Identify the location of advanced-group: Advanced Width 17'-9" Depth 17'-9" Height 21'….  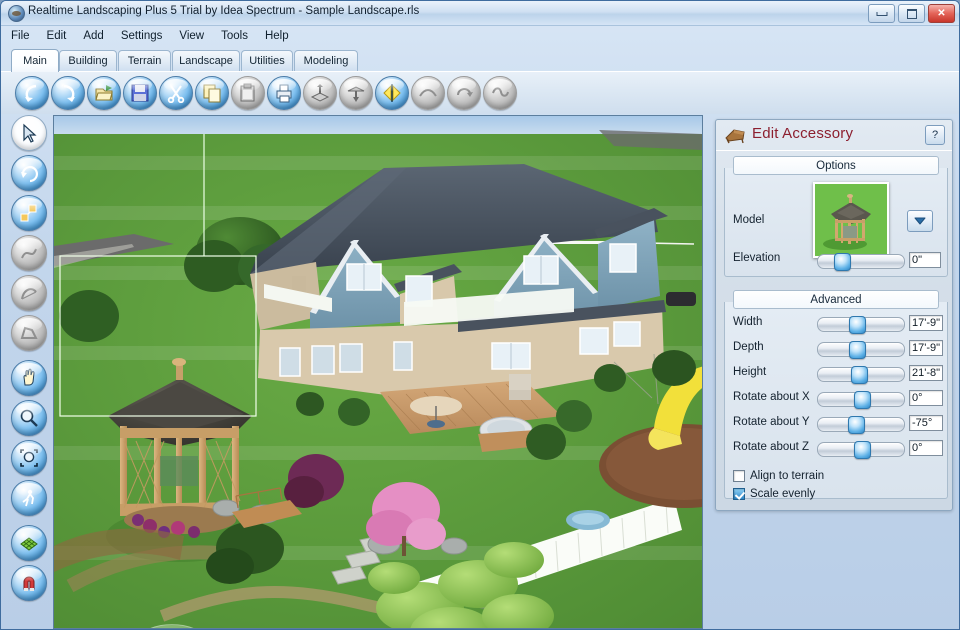
(836, 395).